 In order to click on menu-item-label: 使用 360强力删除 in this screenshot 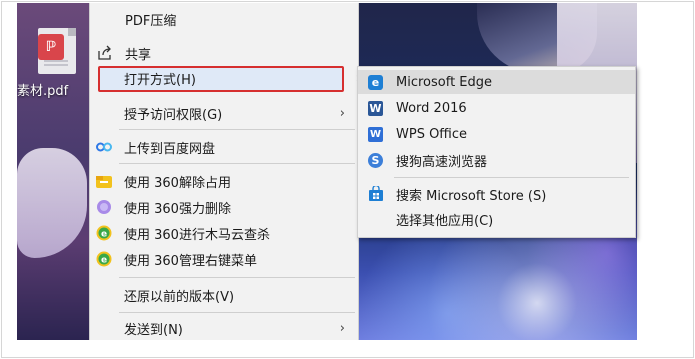, I will do `click(177, 209)`.